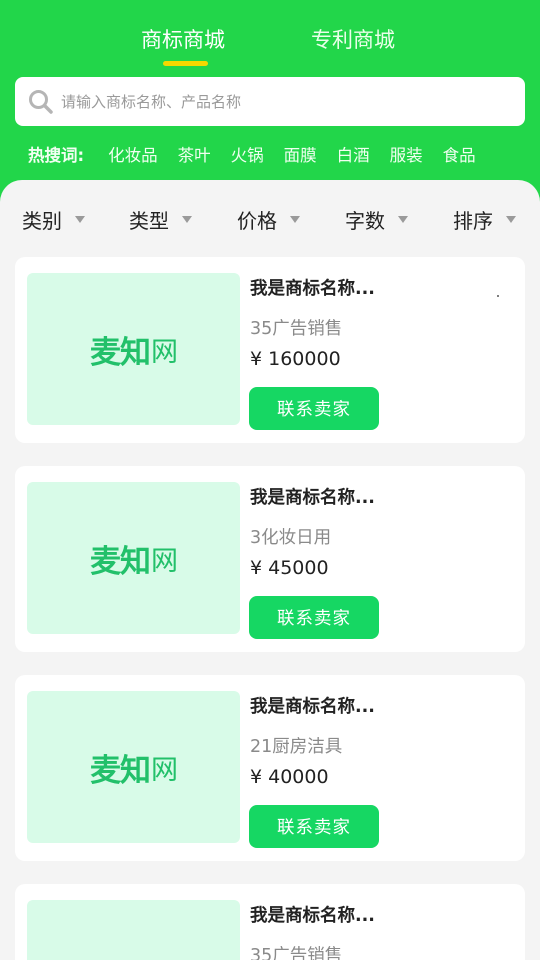 The width and height of the screenshot is (540, 960). I want to click on tab-patent-mall: 专利商城, so click(353, 39).